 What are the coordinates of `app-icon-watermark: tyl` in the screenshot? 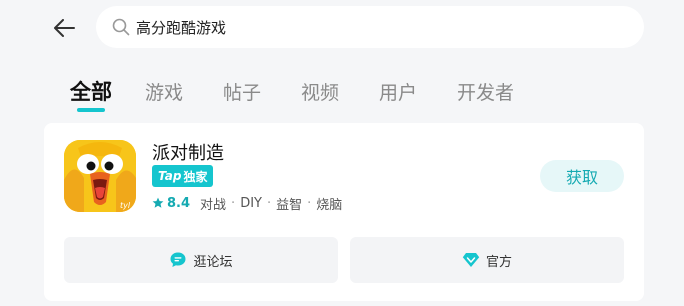 It's located at (125, 205).